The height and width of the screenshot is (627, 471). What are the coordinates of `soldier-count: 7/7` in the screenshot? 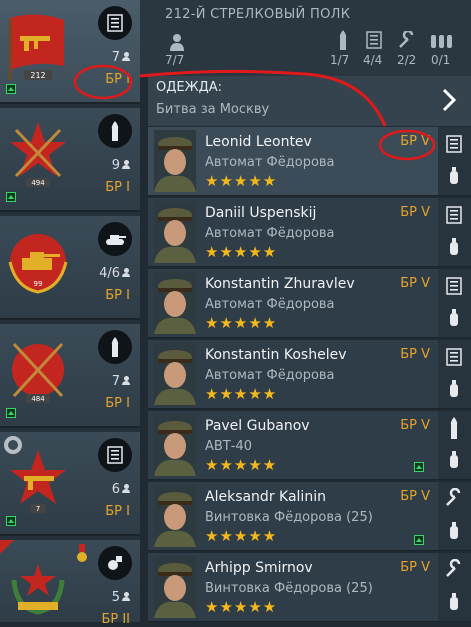 It's located at (175, 60).